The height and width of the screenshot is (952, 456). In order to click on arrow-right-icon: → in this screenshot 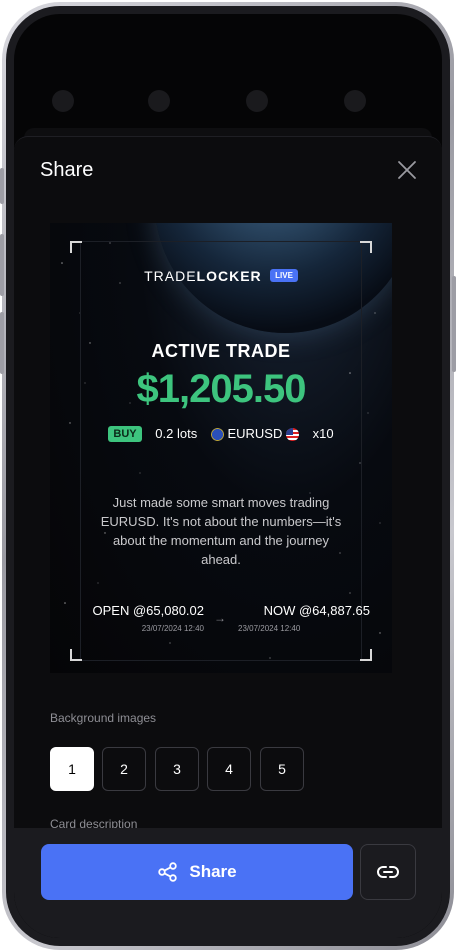, I will do `click(220, 618)`.